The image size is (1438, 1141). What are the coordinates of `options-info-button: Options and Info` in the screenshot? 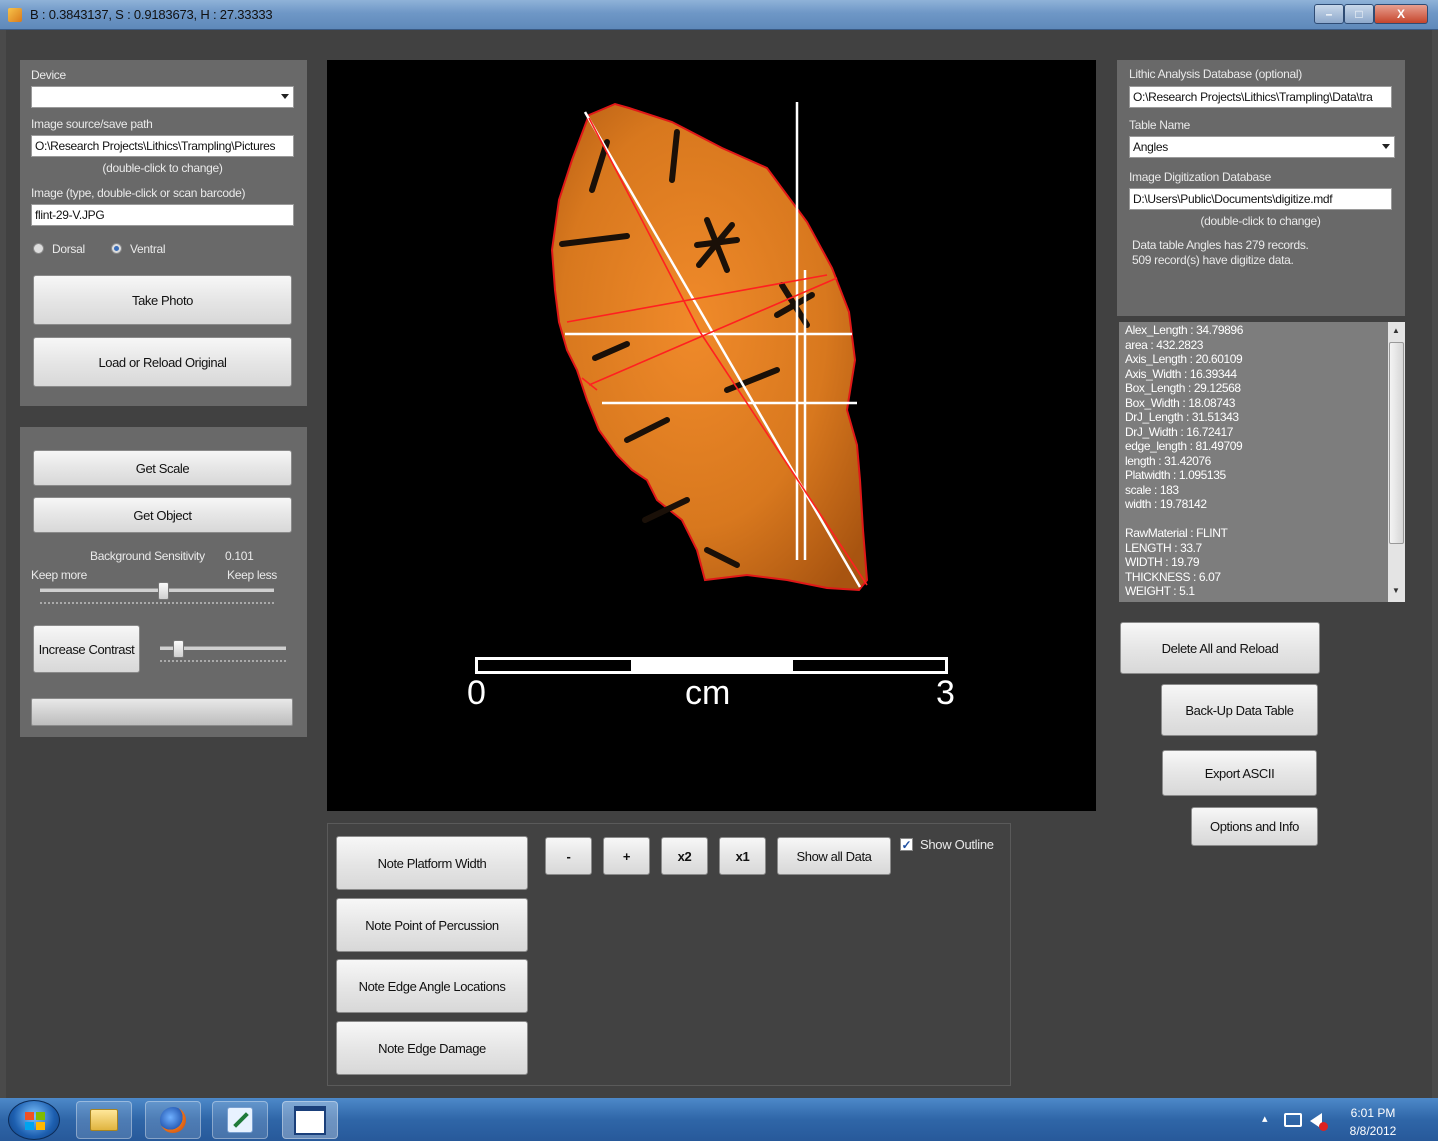 It's located at (1254, 826).